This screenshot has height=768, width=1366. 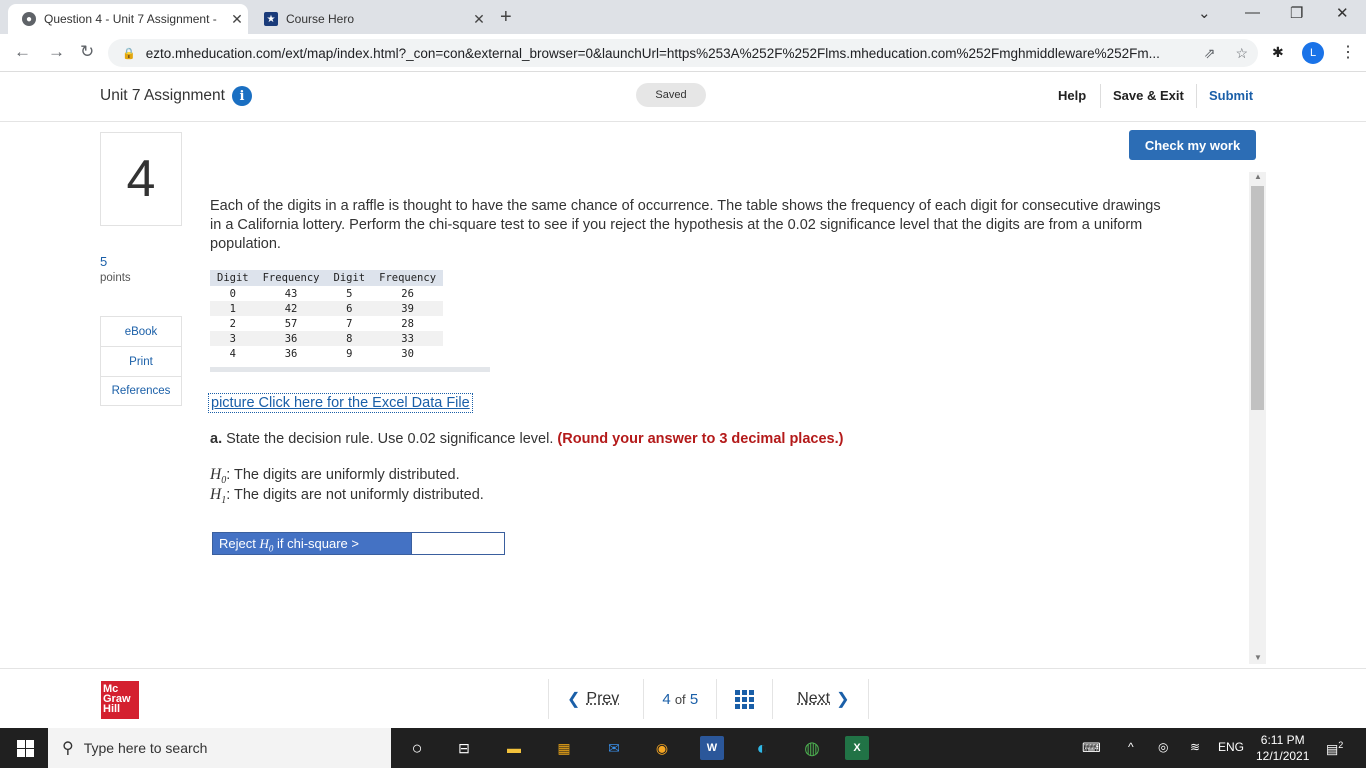 I want to click on cortana-icon: ○, so click(x=417, y=748).